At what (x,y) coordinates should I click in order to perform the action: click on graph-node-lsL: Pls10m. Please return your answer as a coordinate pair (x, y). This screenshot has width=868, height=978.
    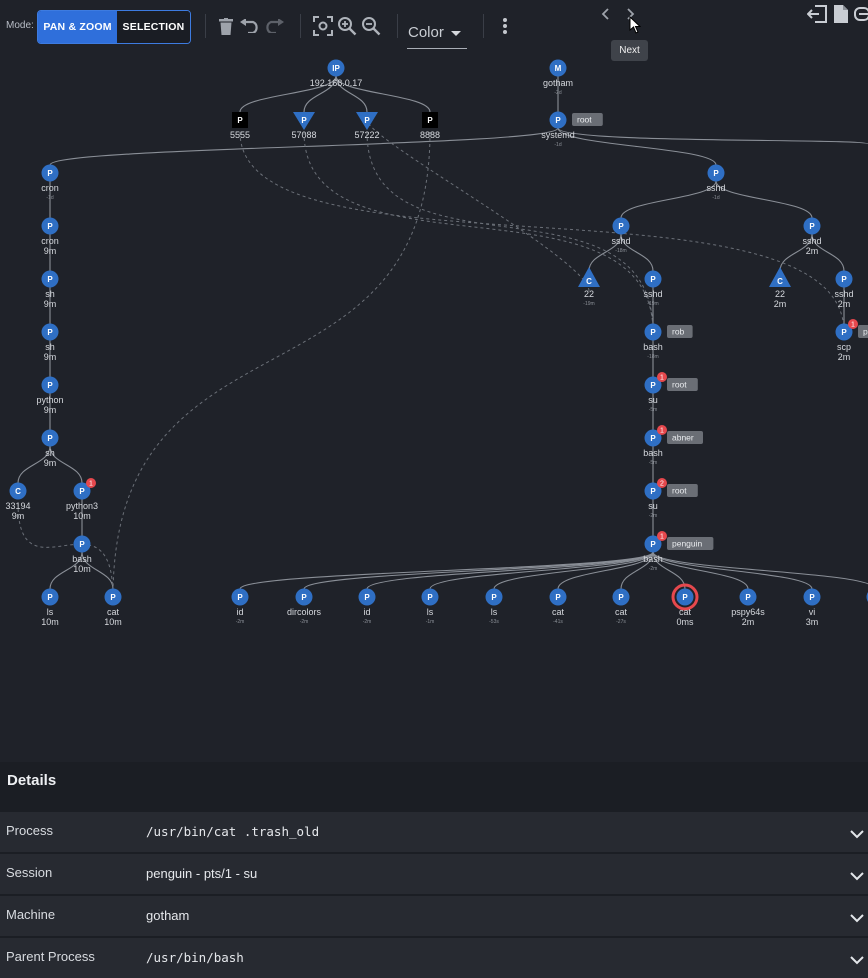
    Looking at the image, I should click on (50, 608).